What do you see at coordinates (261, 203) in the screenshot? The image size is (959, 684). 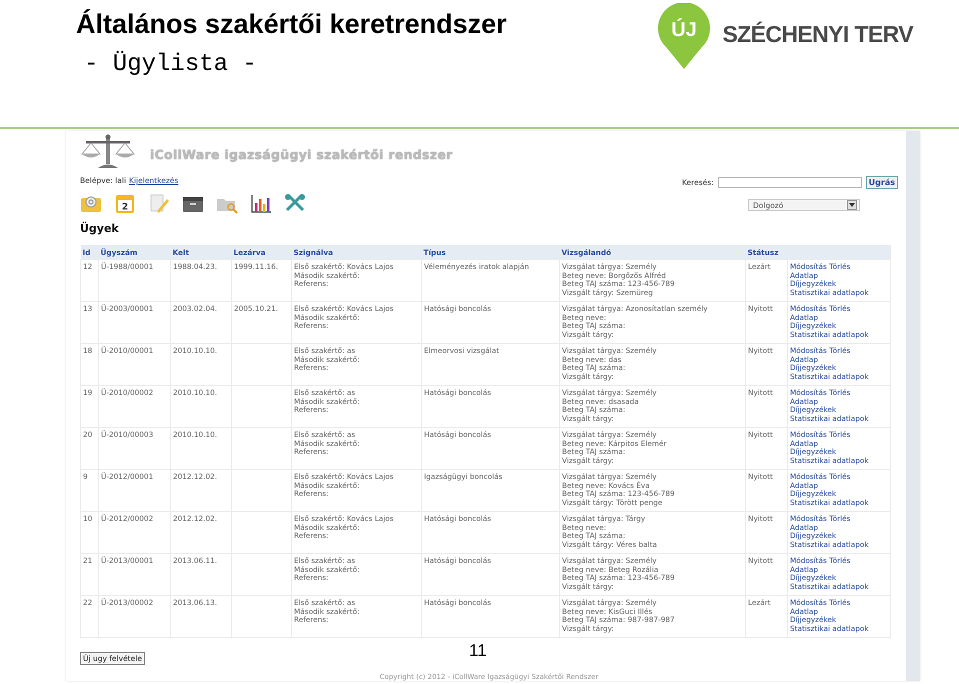 I see `bar-chart-icon` at bounding box center [261, 203].